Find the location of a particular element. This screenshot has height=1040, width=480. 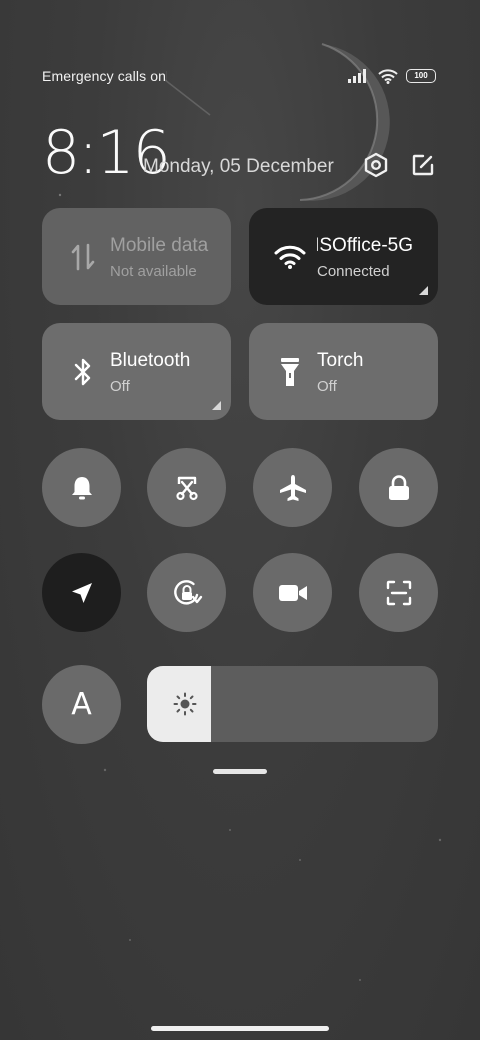

mobile-data-status: Not available is located at coordinates (153, 271).